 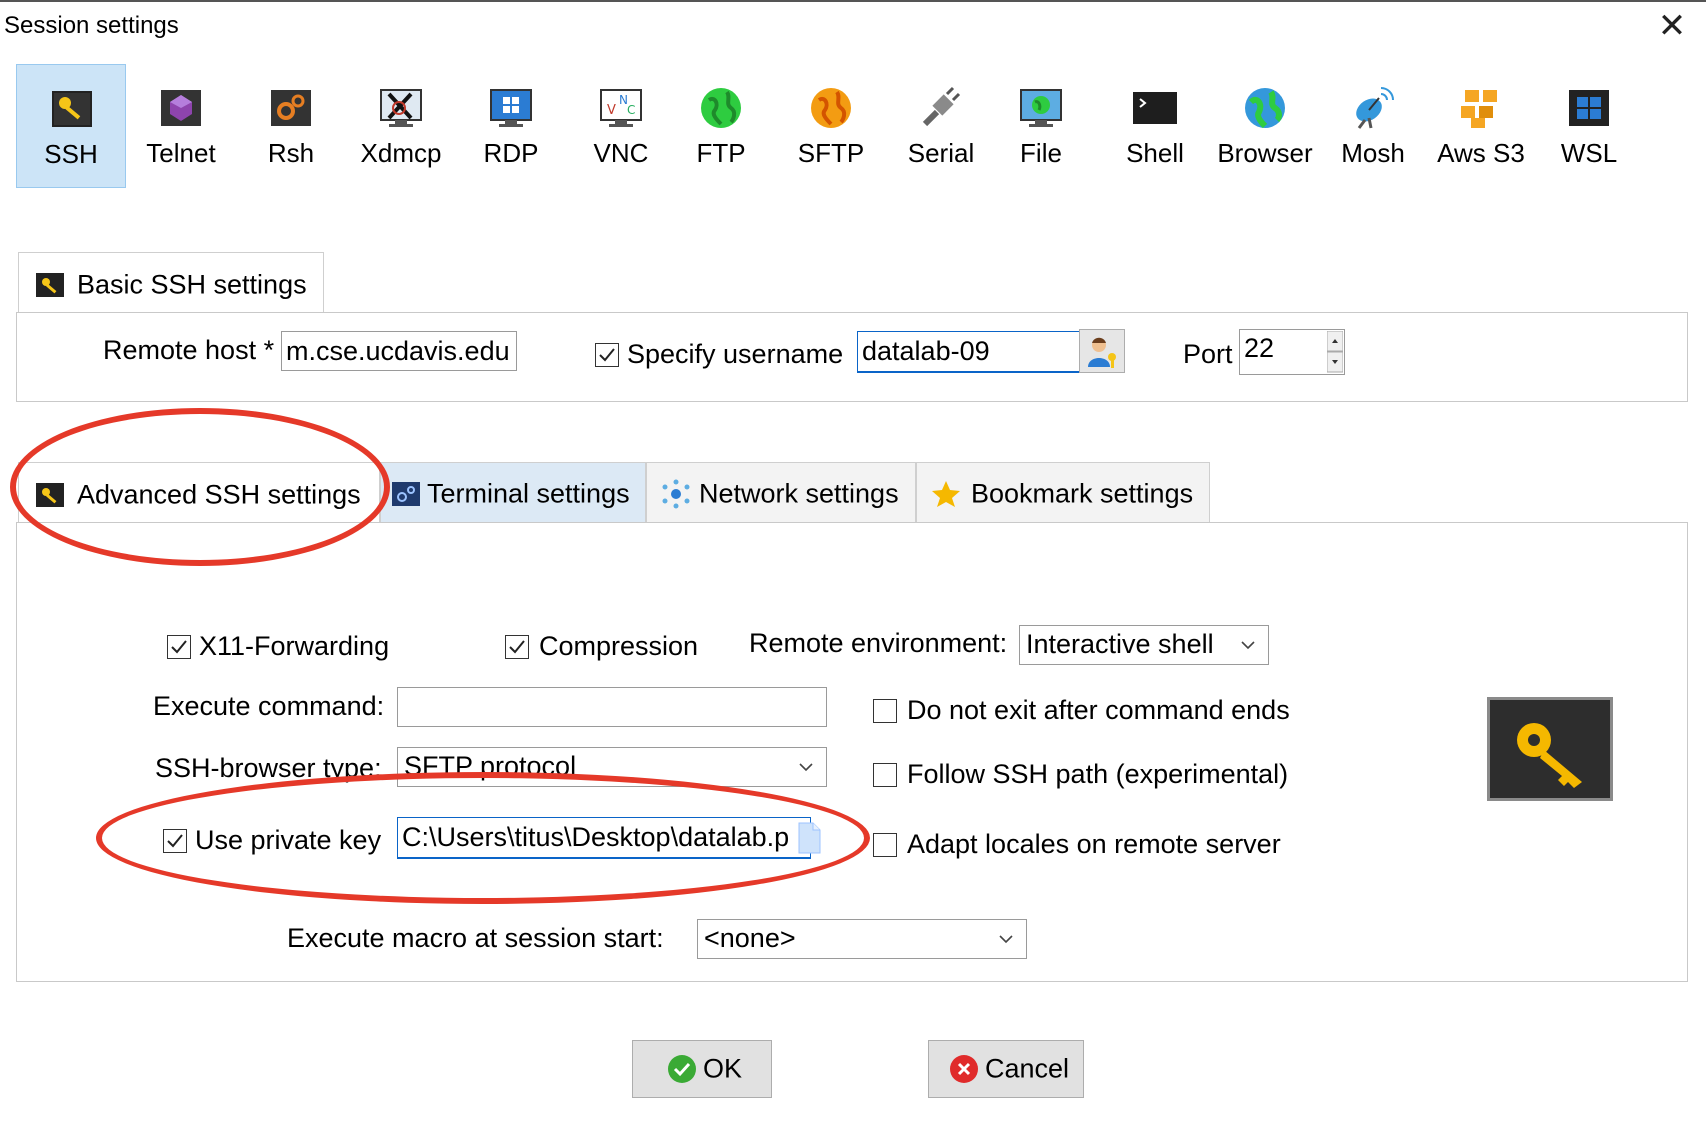 I want to click on protocol-rdp: RDP, so click(x=511, y=126).